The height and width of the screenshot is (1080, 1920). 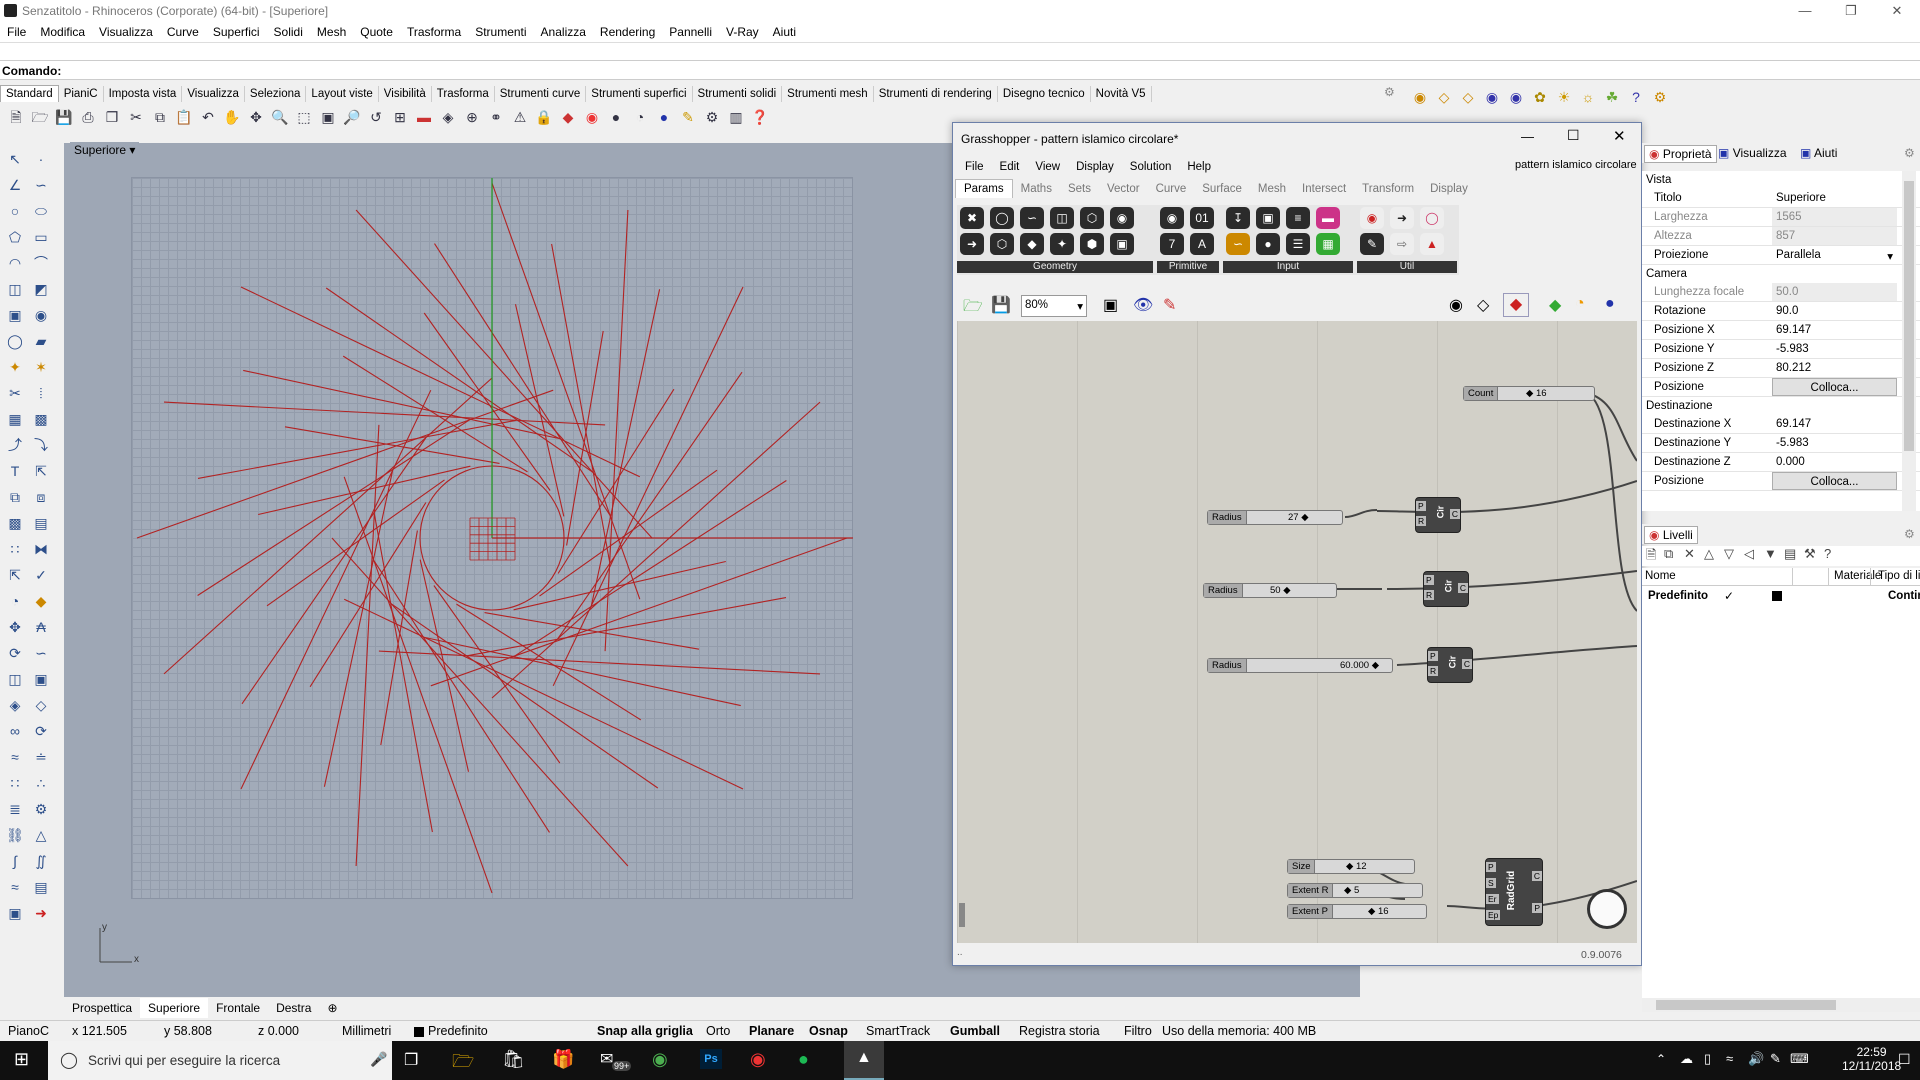 I want to click on layer-help-icon: ?, so click(x=1827, y=553).